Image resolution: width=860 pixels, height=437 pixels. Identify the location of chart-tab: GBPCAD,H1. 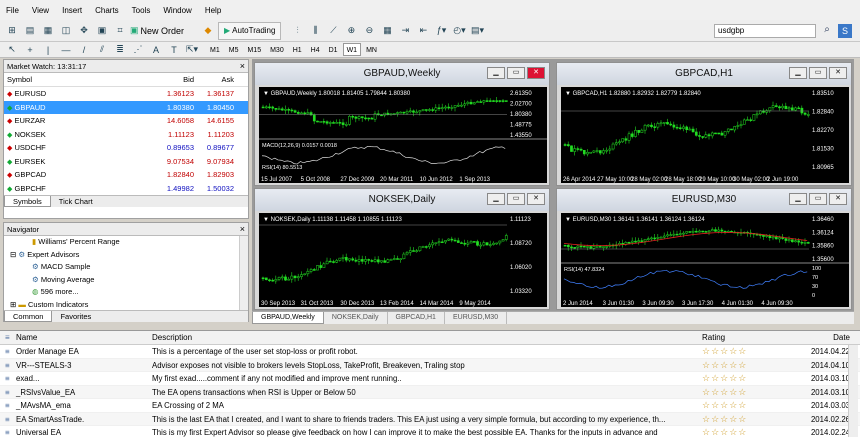
(416, 318).